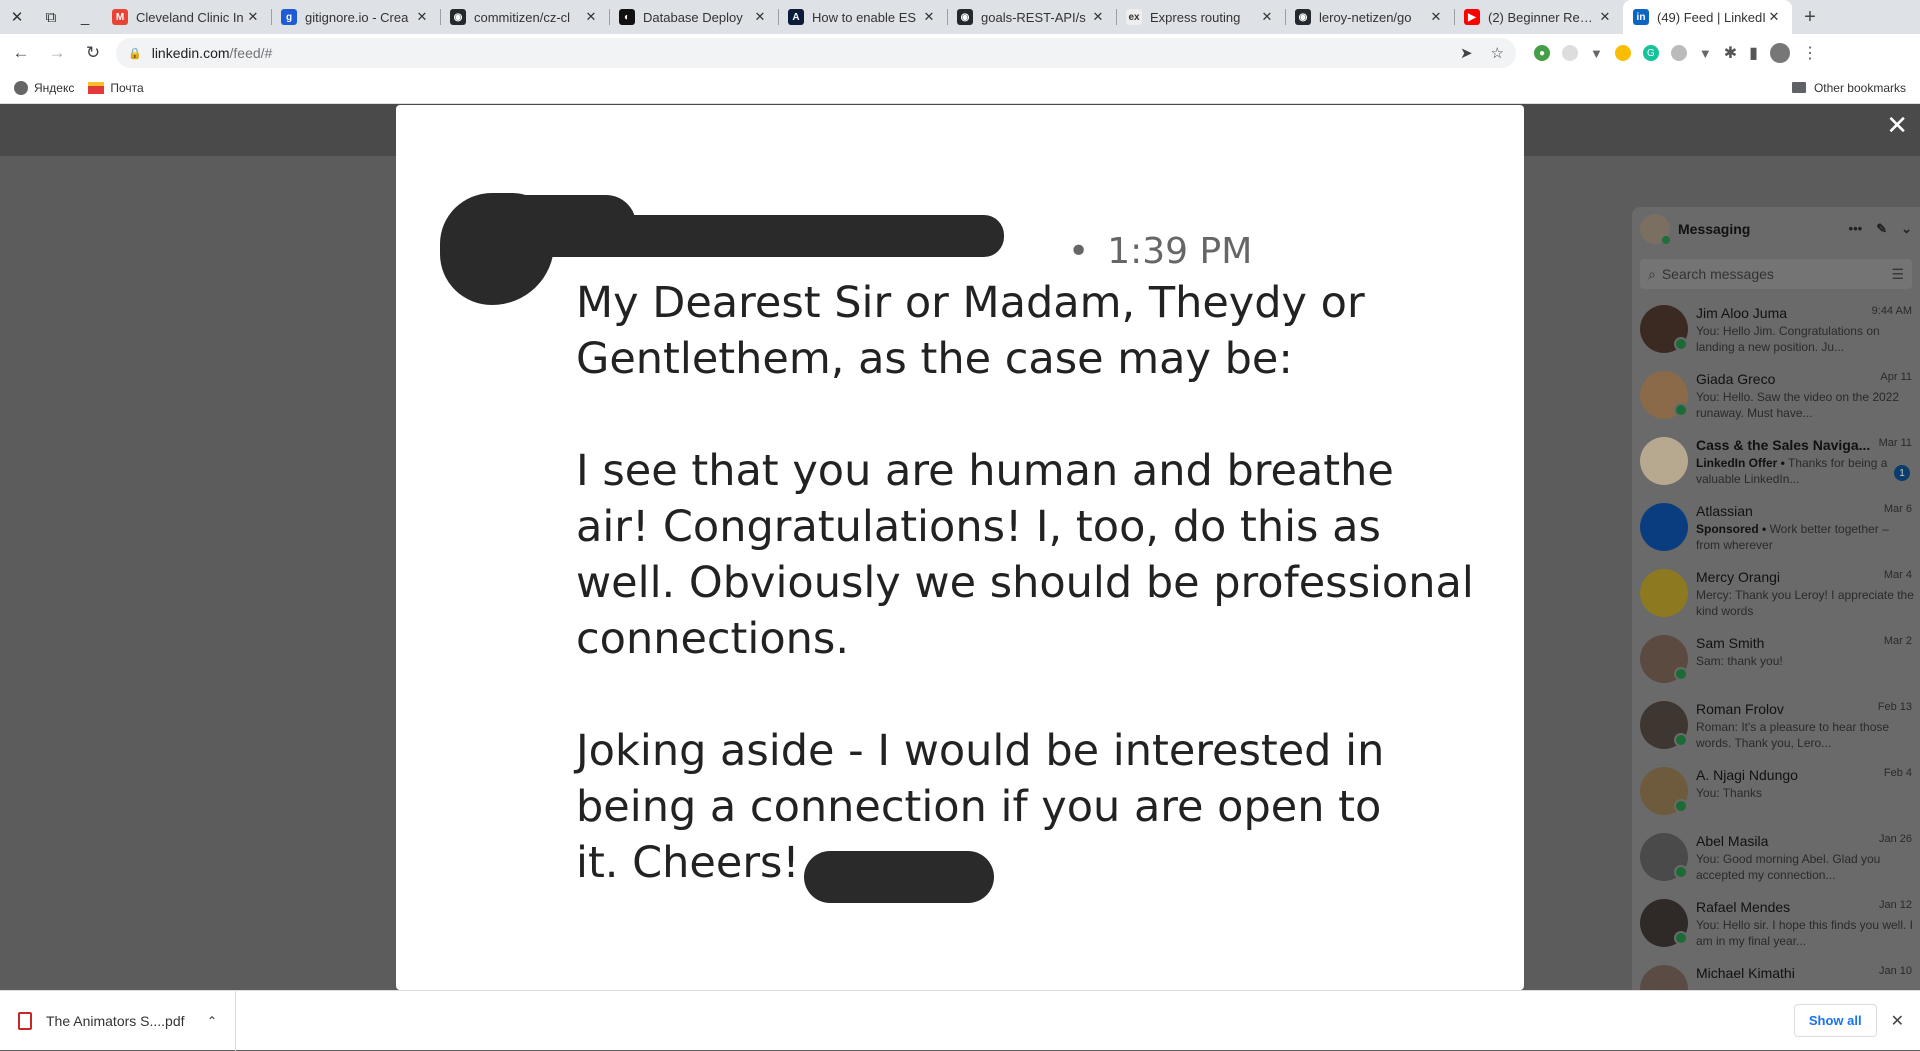 Image resolution: width=1920 pixels, height=1051 pixels. I want to click on extension-v-icon: ▼, so click(1705, 53).